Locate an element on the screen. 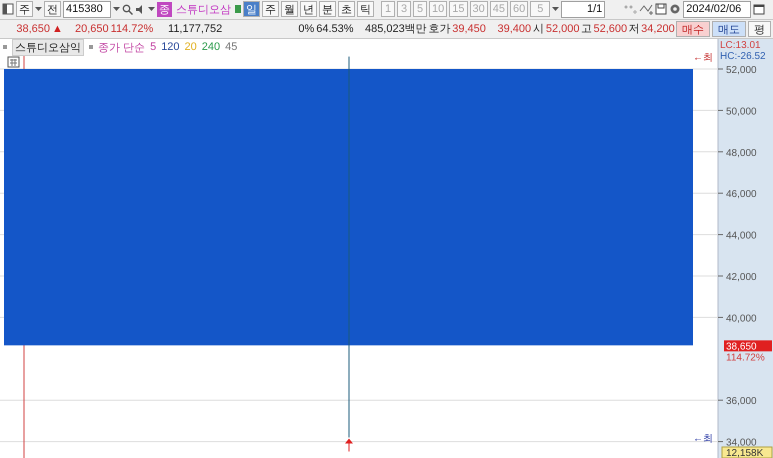 Image resolution: width=773 pixels, height=458 pixels. buy-button: 매수 is located at coordinates (693, 28).